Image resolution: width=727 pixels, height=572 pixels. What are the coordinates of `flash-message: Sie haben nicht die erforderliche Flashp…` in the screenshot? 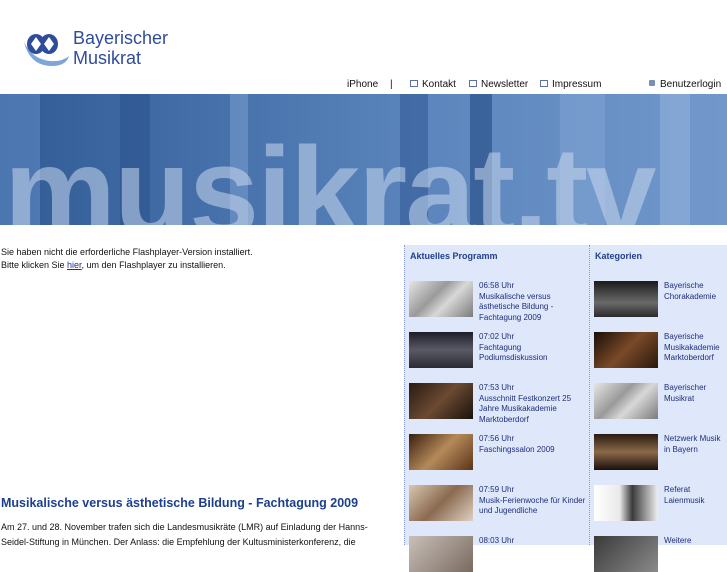 It's located at (127, 259).